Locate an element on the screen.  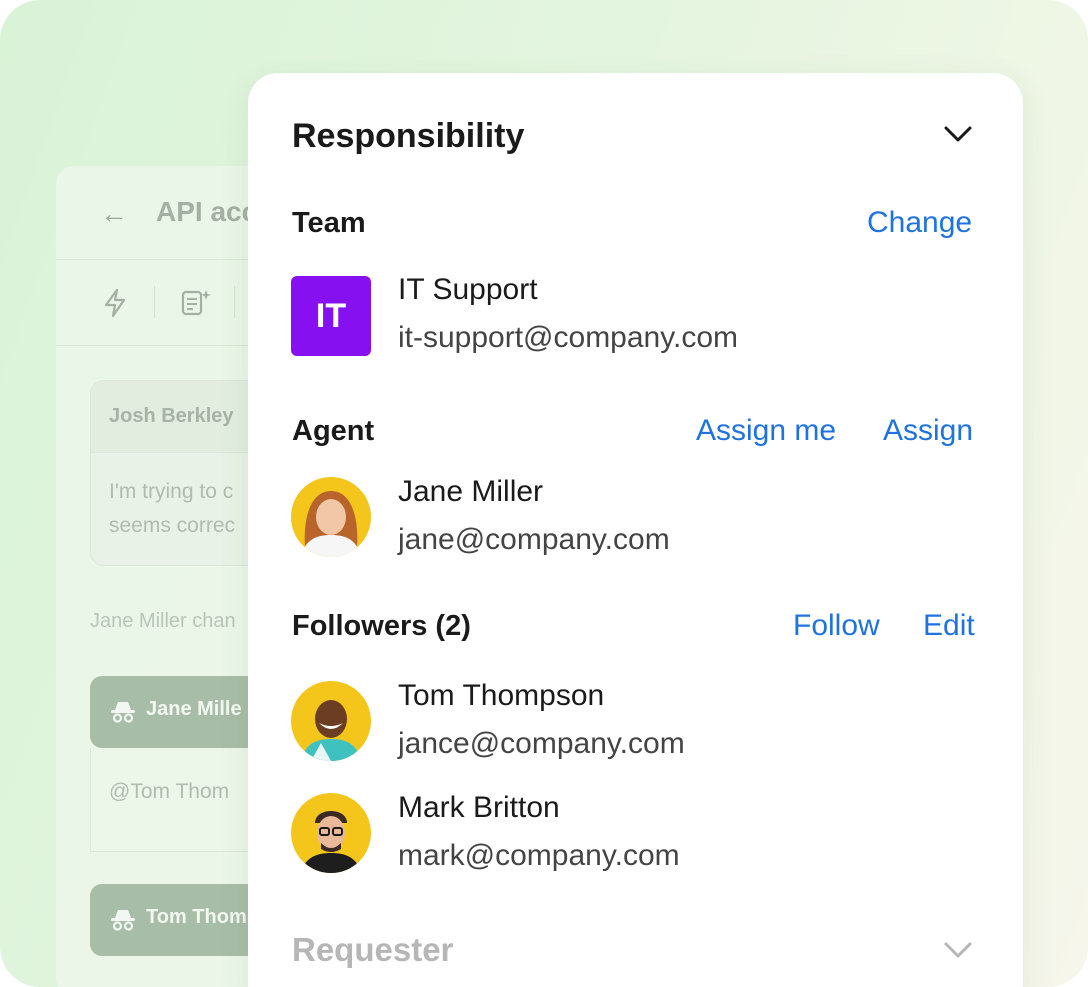
follow-link: Follow is located at coordinates (836, 626).